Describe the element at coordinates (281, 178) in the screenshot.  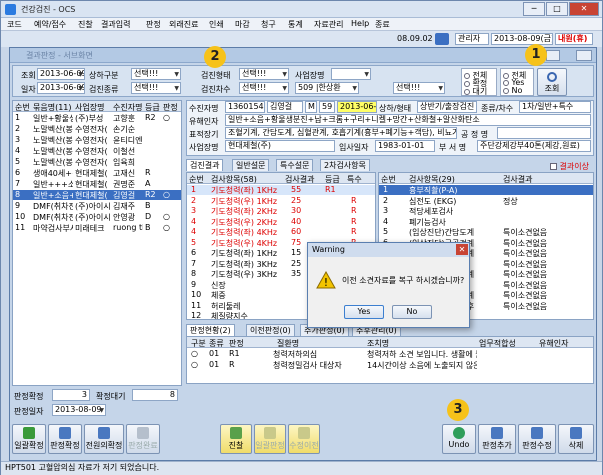
I see `results-header: 순번 검사항목(58) 검사결과 등급 특수` at that location.